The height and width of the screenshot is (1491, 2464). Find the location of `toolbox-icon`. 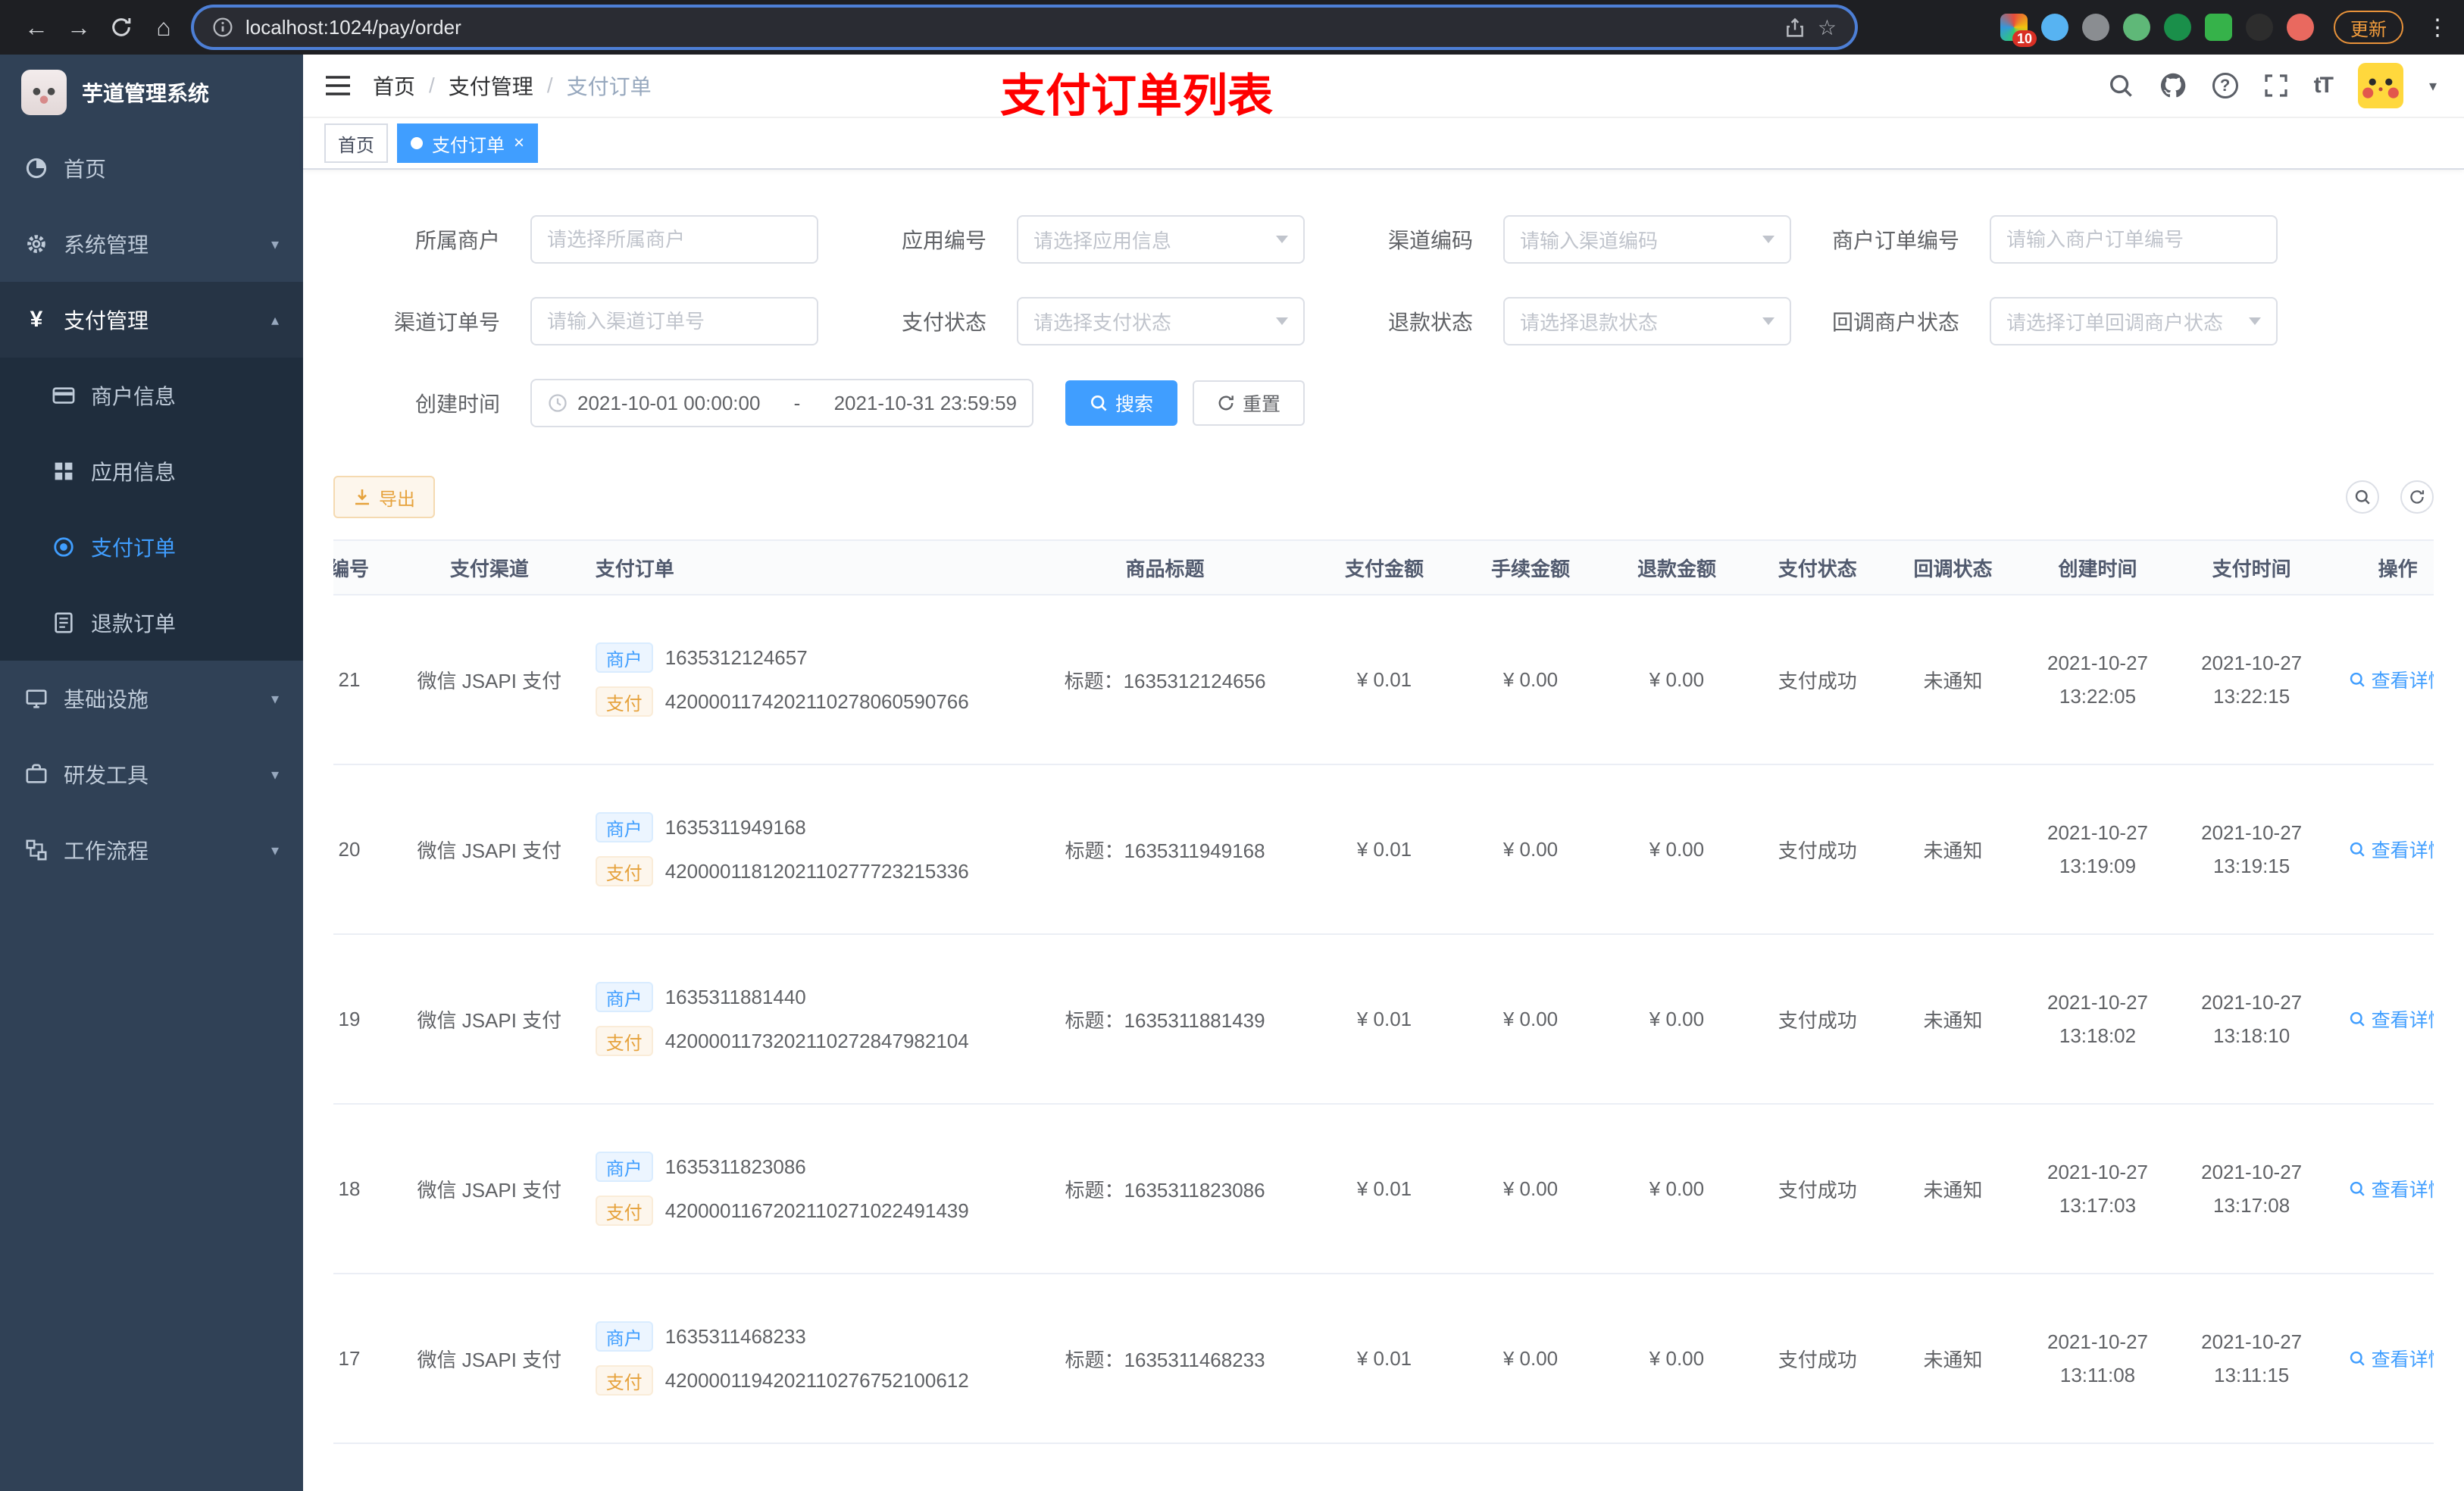

toolbox-icon is located at coordinates (36, 774).